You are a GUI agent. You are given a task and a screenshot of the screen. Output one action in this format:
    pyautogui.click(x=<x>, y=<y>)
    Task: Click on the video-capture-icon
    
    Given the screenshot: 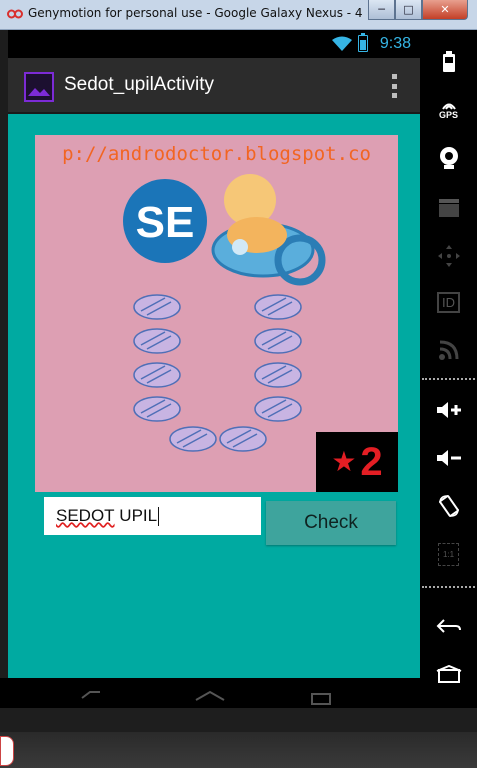 What is the action you would take?
    pyautogui.click(x=448, y=208)
    